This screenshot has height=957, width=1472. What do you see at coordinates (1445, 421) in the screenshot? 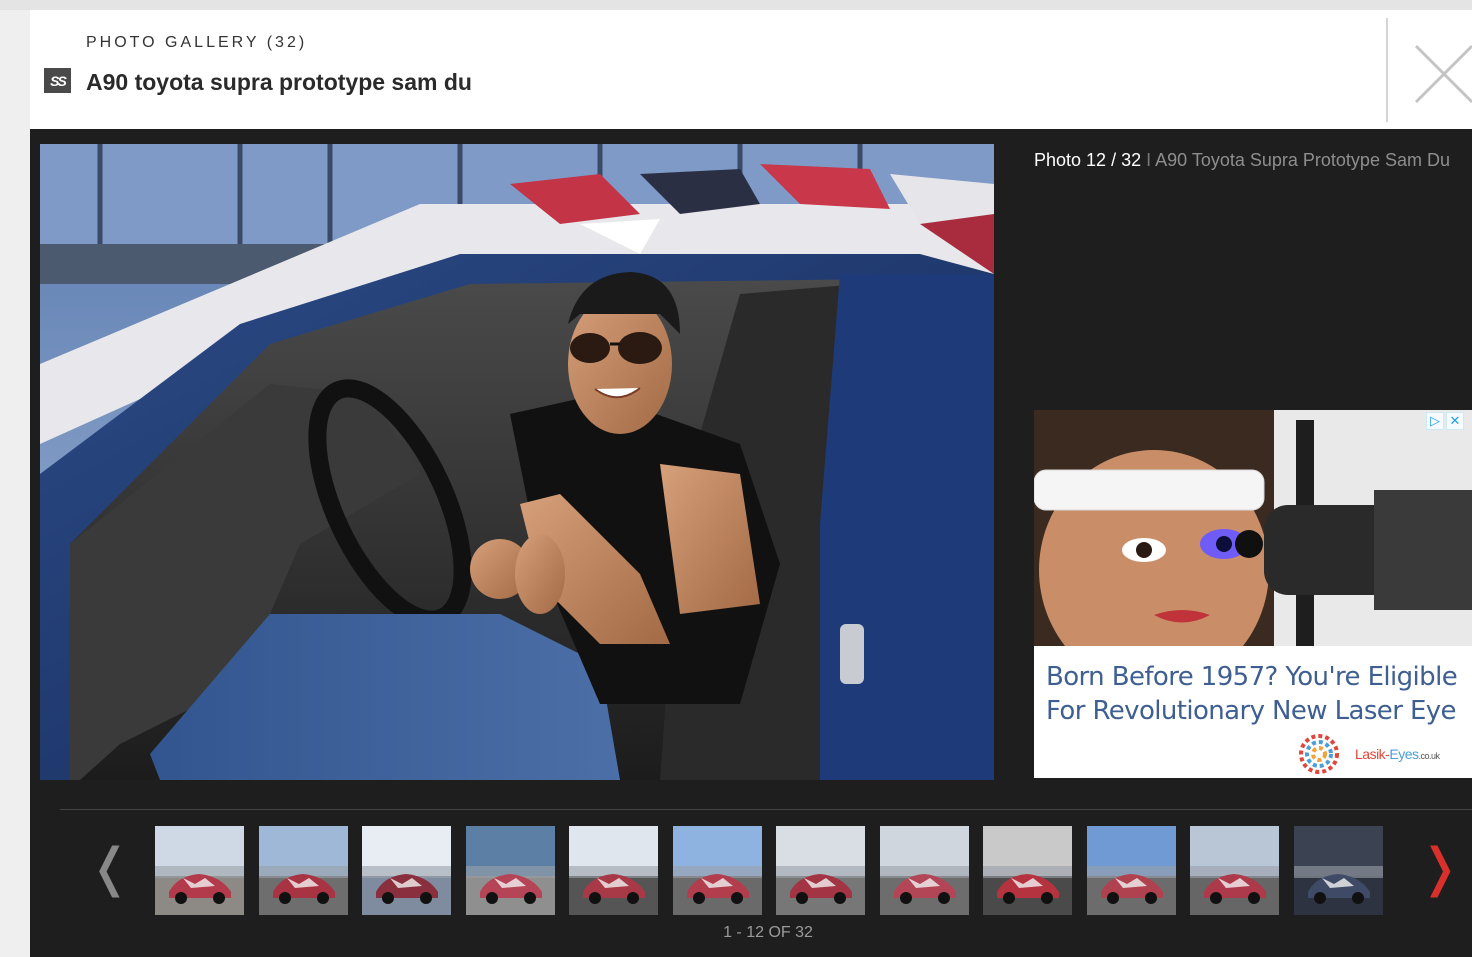
I see `ad-choices: ▷ ✕` at bounding box center [1445, 421].